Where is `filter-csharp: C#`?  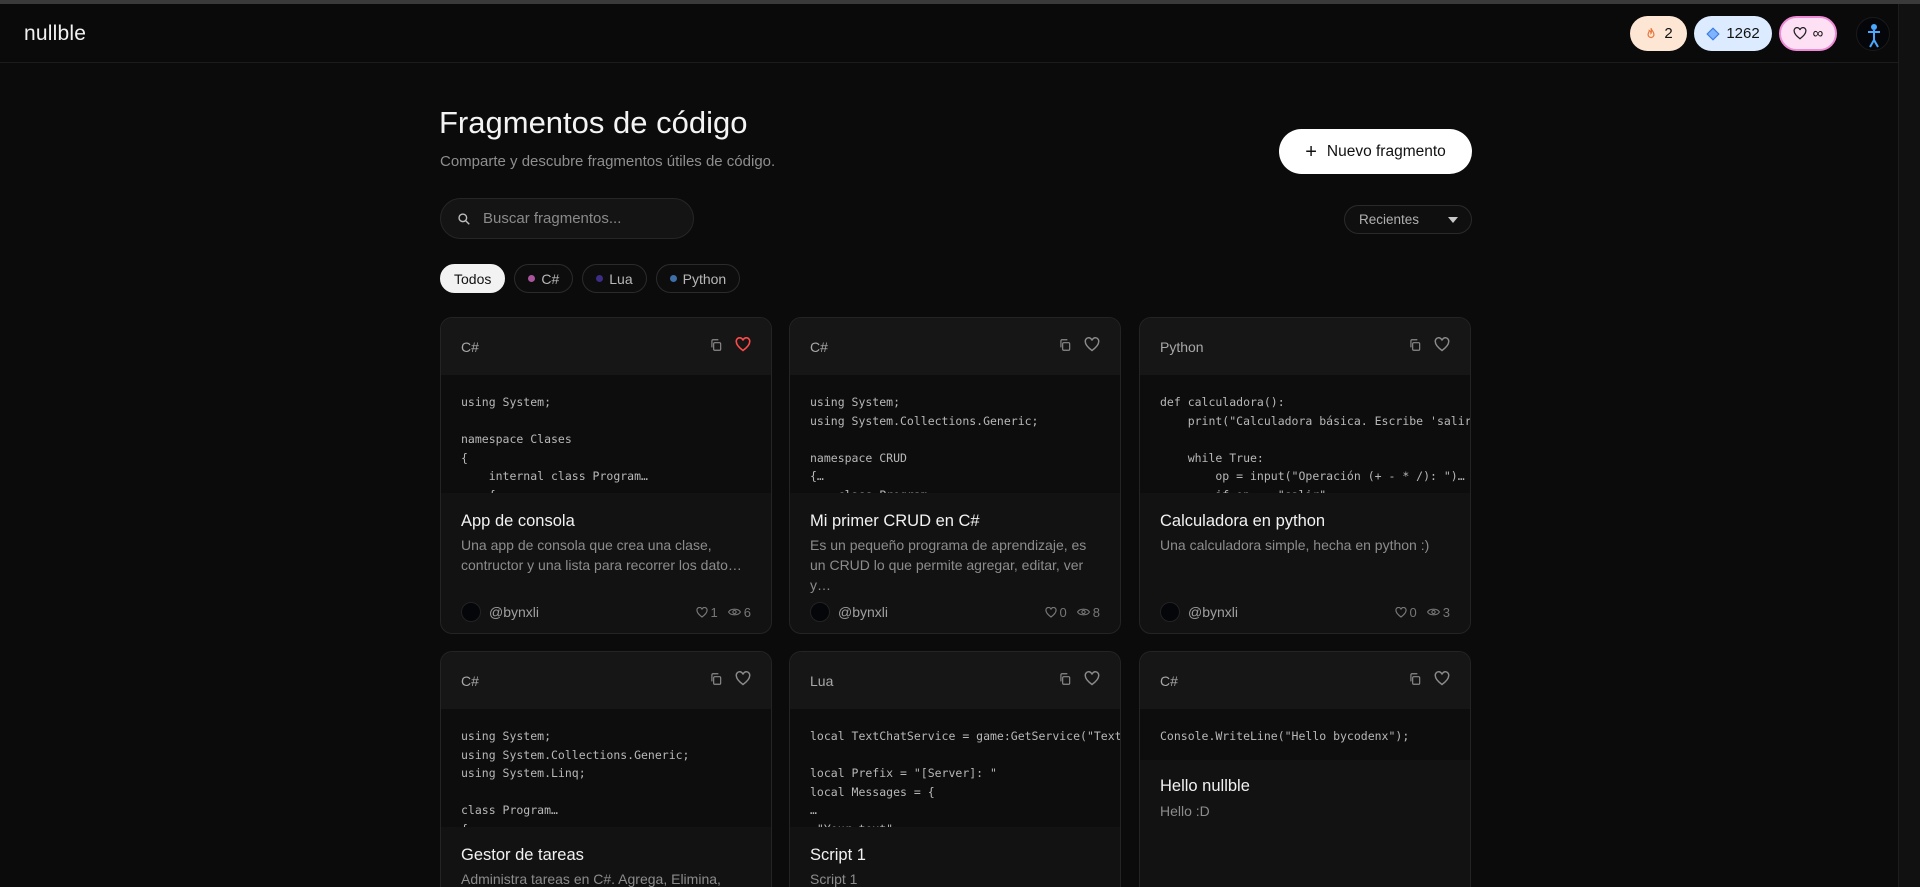 filter-csharp: C# is located at coordinates (544, 278).